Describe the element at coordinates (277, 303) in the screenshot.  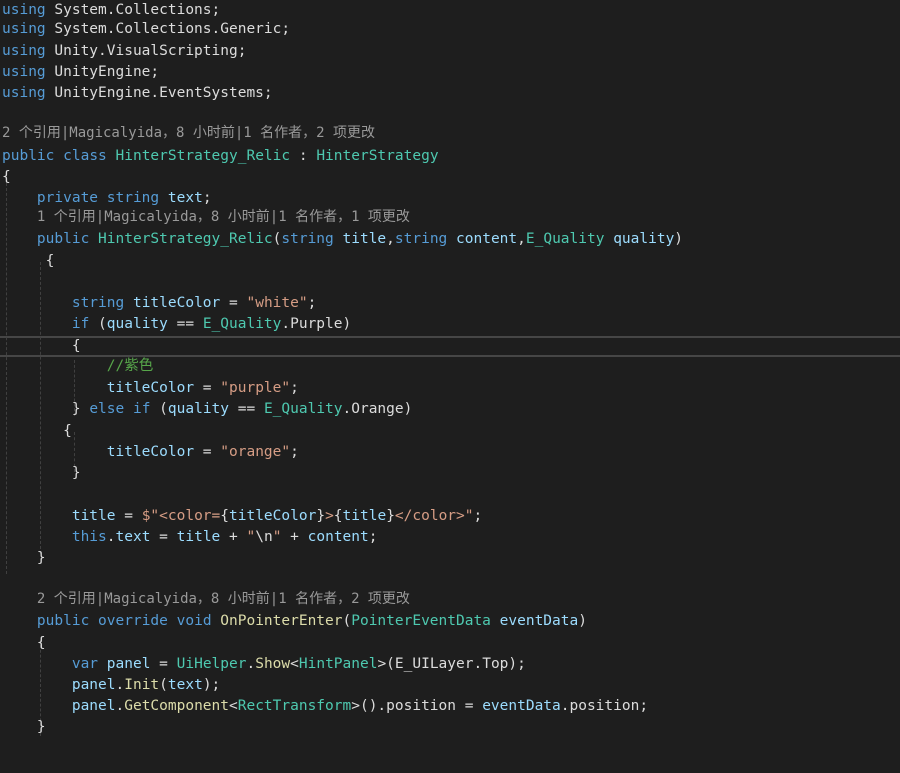
I see `code-token: "white"` at that location.